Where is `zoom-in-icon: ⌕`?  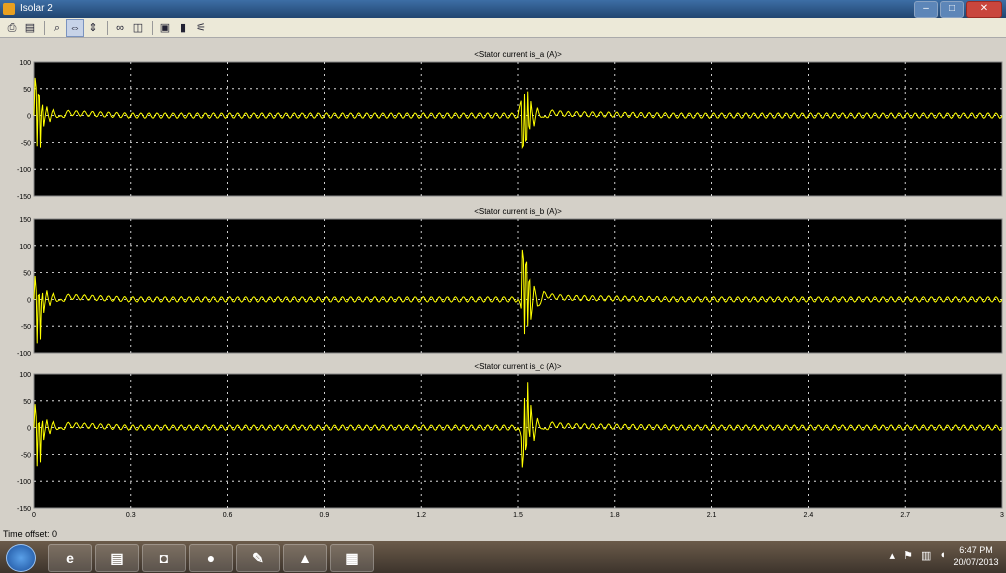
zoom-in-icon: ⌕ is located at coordinates (57, 28).